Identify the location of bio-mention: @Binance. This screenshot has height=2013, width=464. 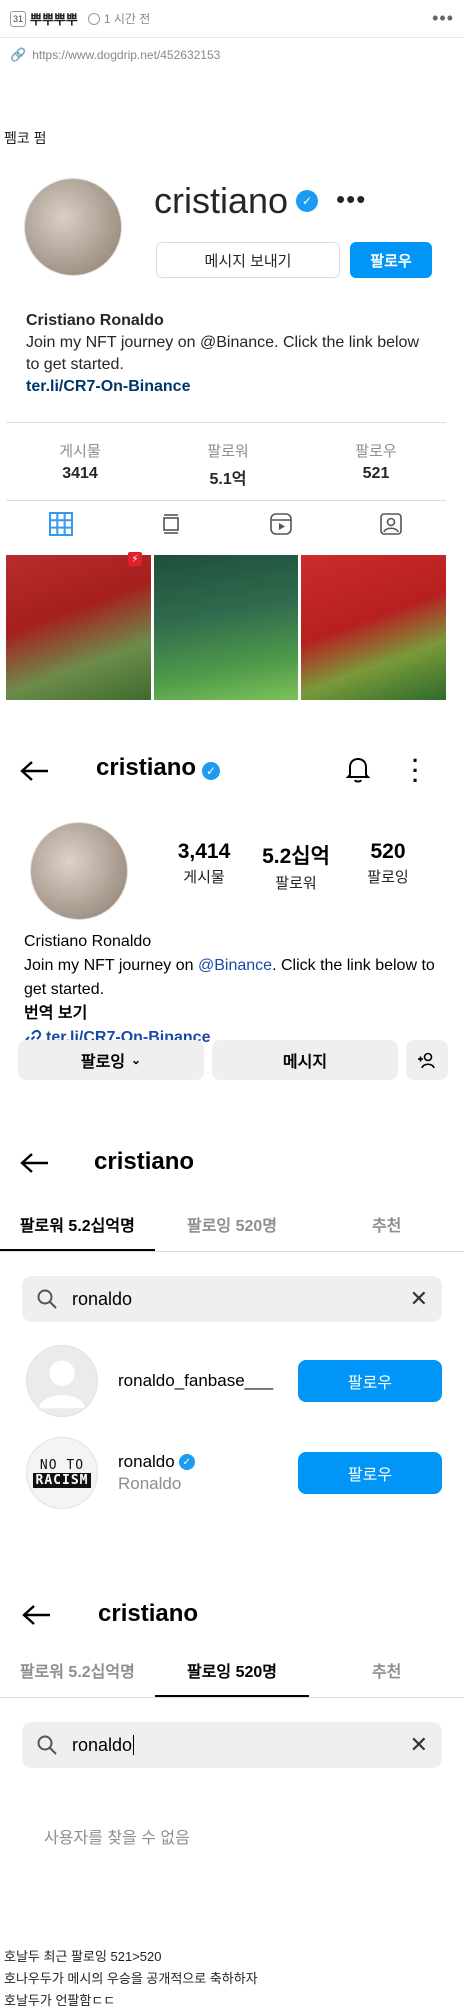
(235, 965).